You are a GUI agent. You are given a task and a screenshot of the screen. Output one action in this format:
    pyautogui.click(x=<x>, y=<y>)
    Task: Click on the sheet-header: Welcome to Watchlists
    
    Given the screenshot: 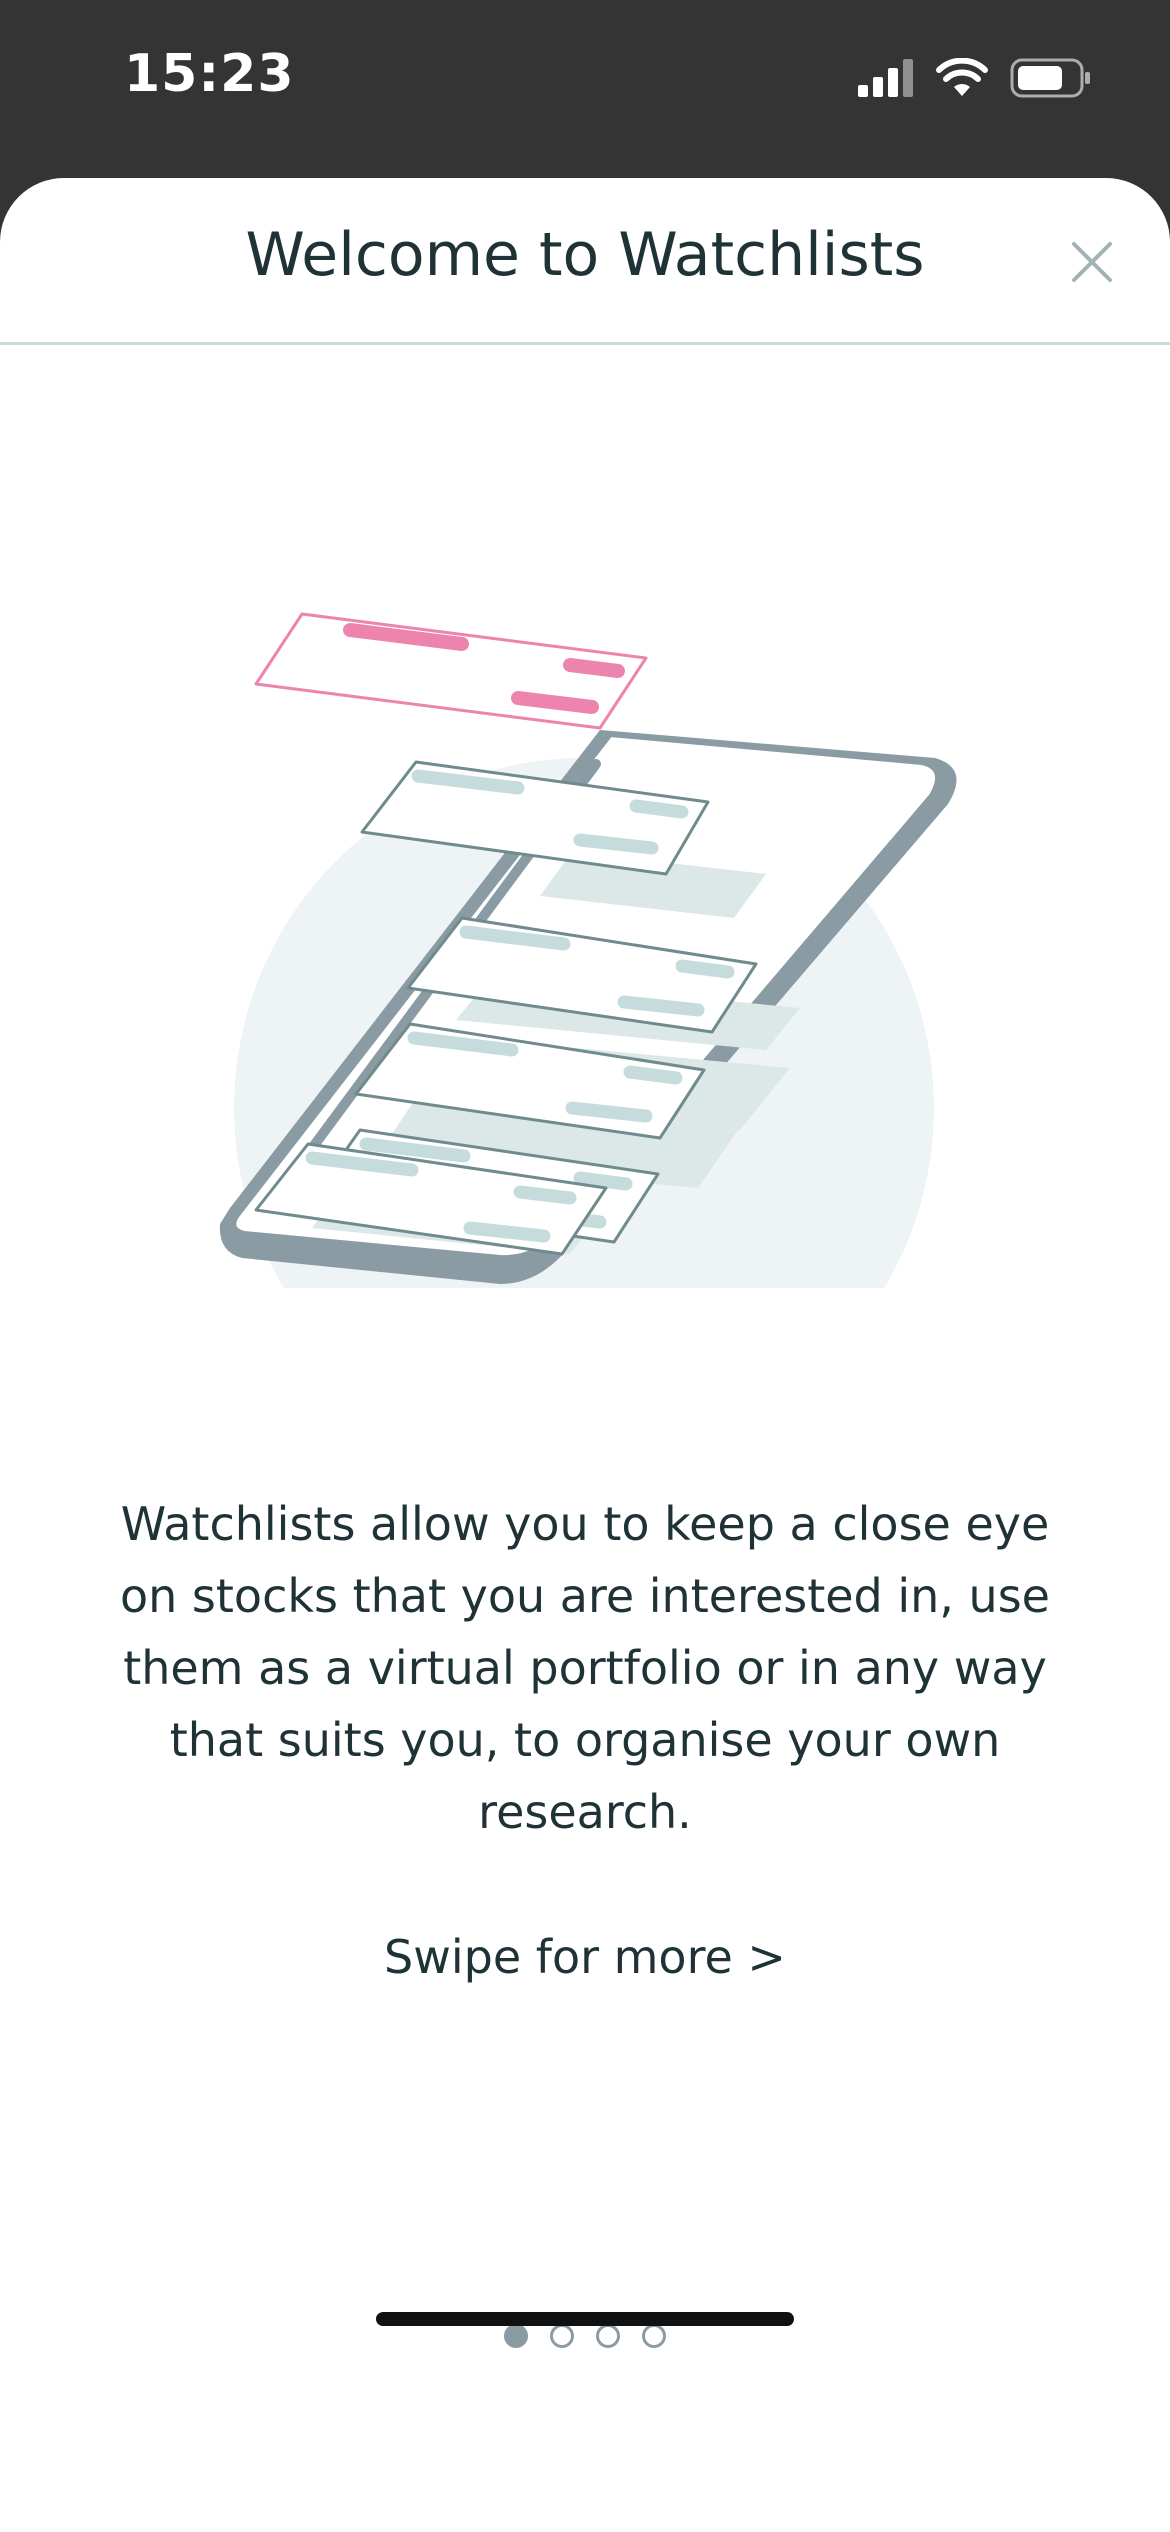 What is the action you would take?
    pyautogui.click(x=585, y=261)
    